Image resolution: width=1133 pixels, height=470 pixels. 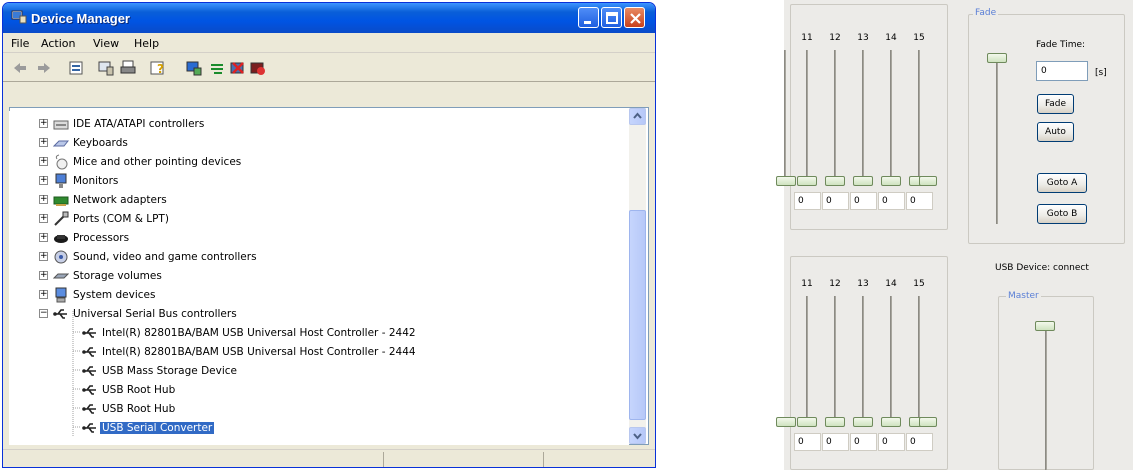 What do you see at coordinates (100, 143) in the screenshot?
I see `tree-item-label: Keyboards` at bounding box center [100, 143].